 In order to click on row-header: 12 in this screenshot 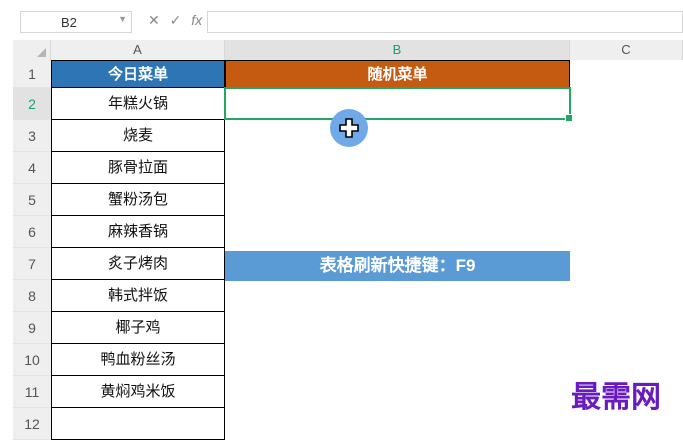, I will do `click(32, 424)`.